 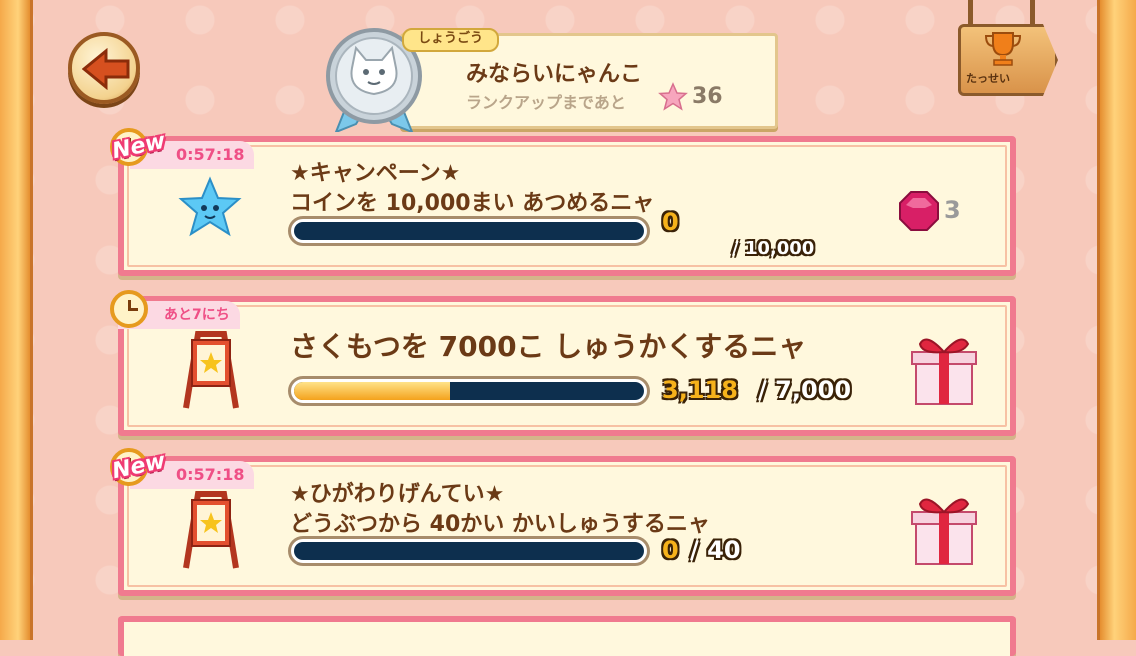 I want to click on mission-description: コインを 10,000まい あつめるニャ, so click(x=472, y=203).